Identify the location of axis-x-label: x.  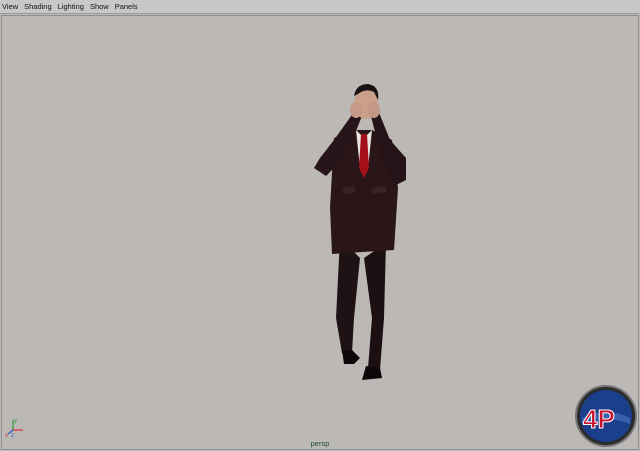
(6, 435).